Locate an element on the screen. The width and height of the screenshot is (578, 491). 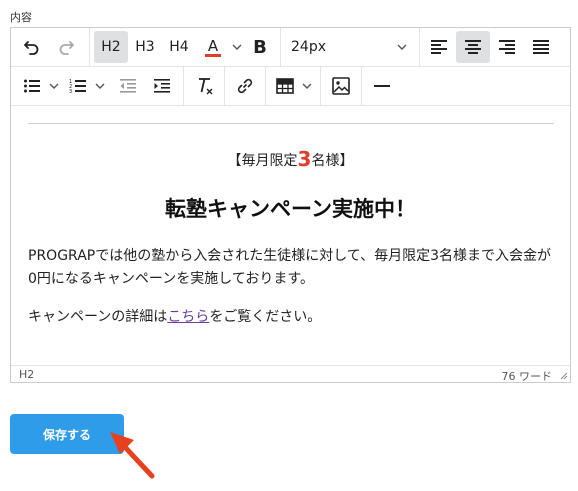
text-color-dropdown is located at coordinates (237, 47).